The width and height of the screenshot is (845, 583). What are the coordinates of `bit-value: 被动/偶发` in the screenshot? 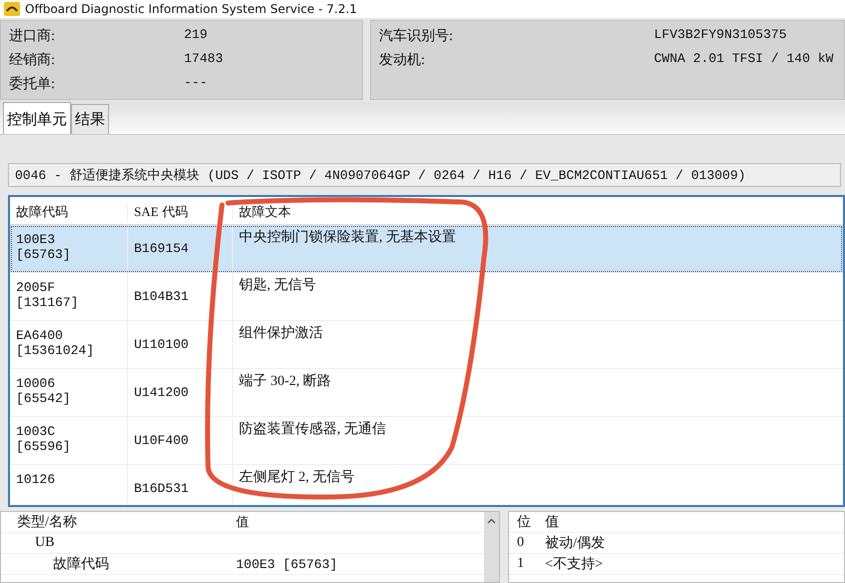 It's located at (574, 543).